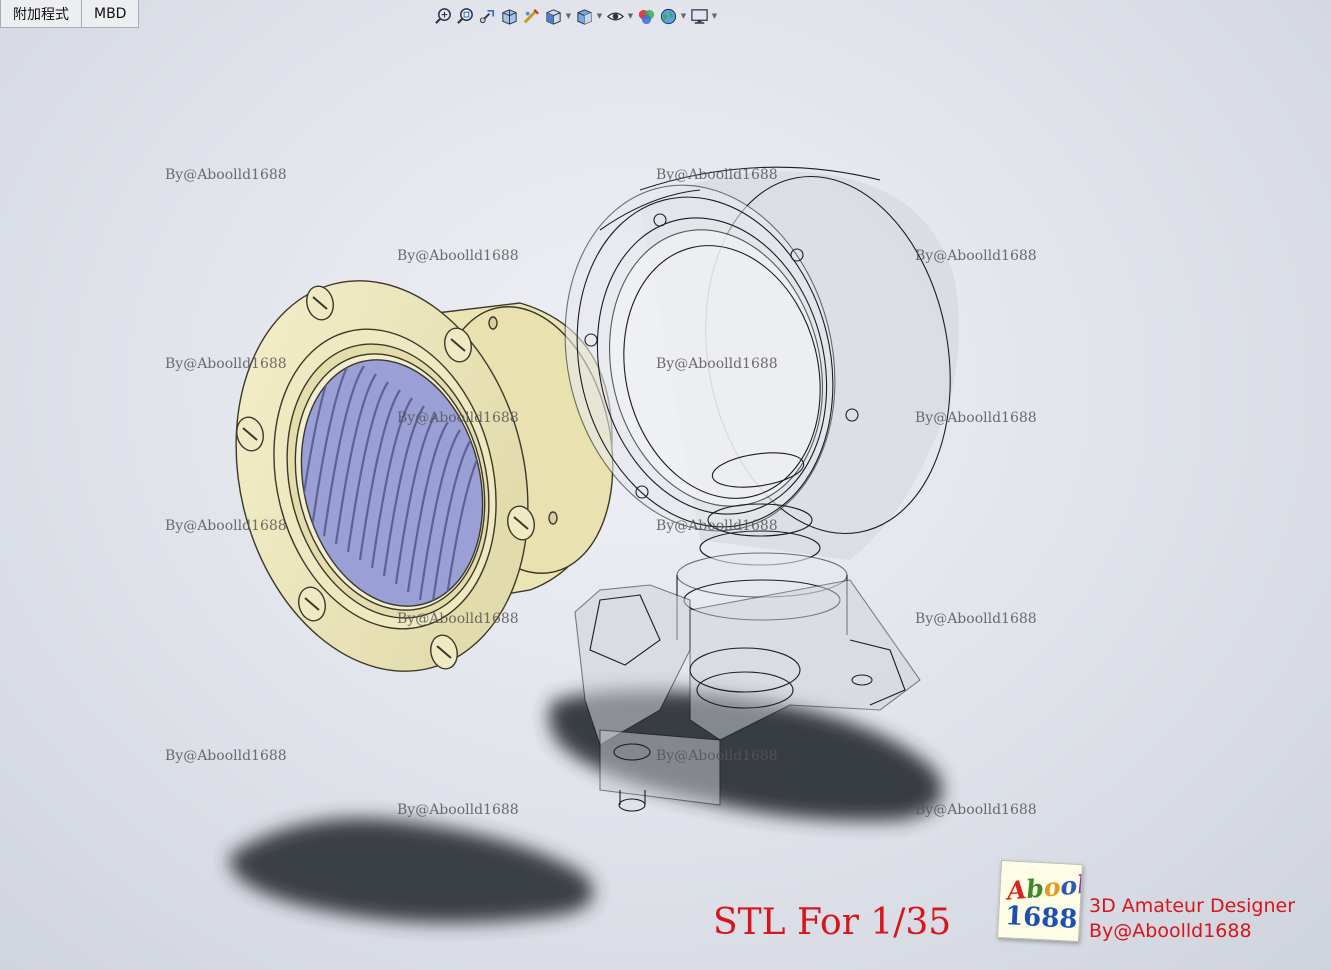 This screenshot has width=1331, height=970. I want to click on logo-wordmark: Aboolld, so click(1044, 887).